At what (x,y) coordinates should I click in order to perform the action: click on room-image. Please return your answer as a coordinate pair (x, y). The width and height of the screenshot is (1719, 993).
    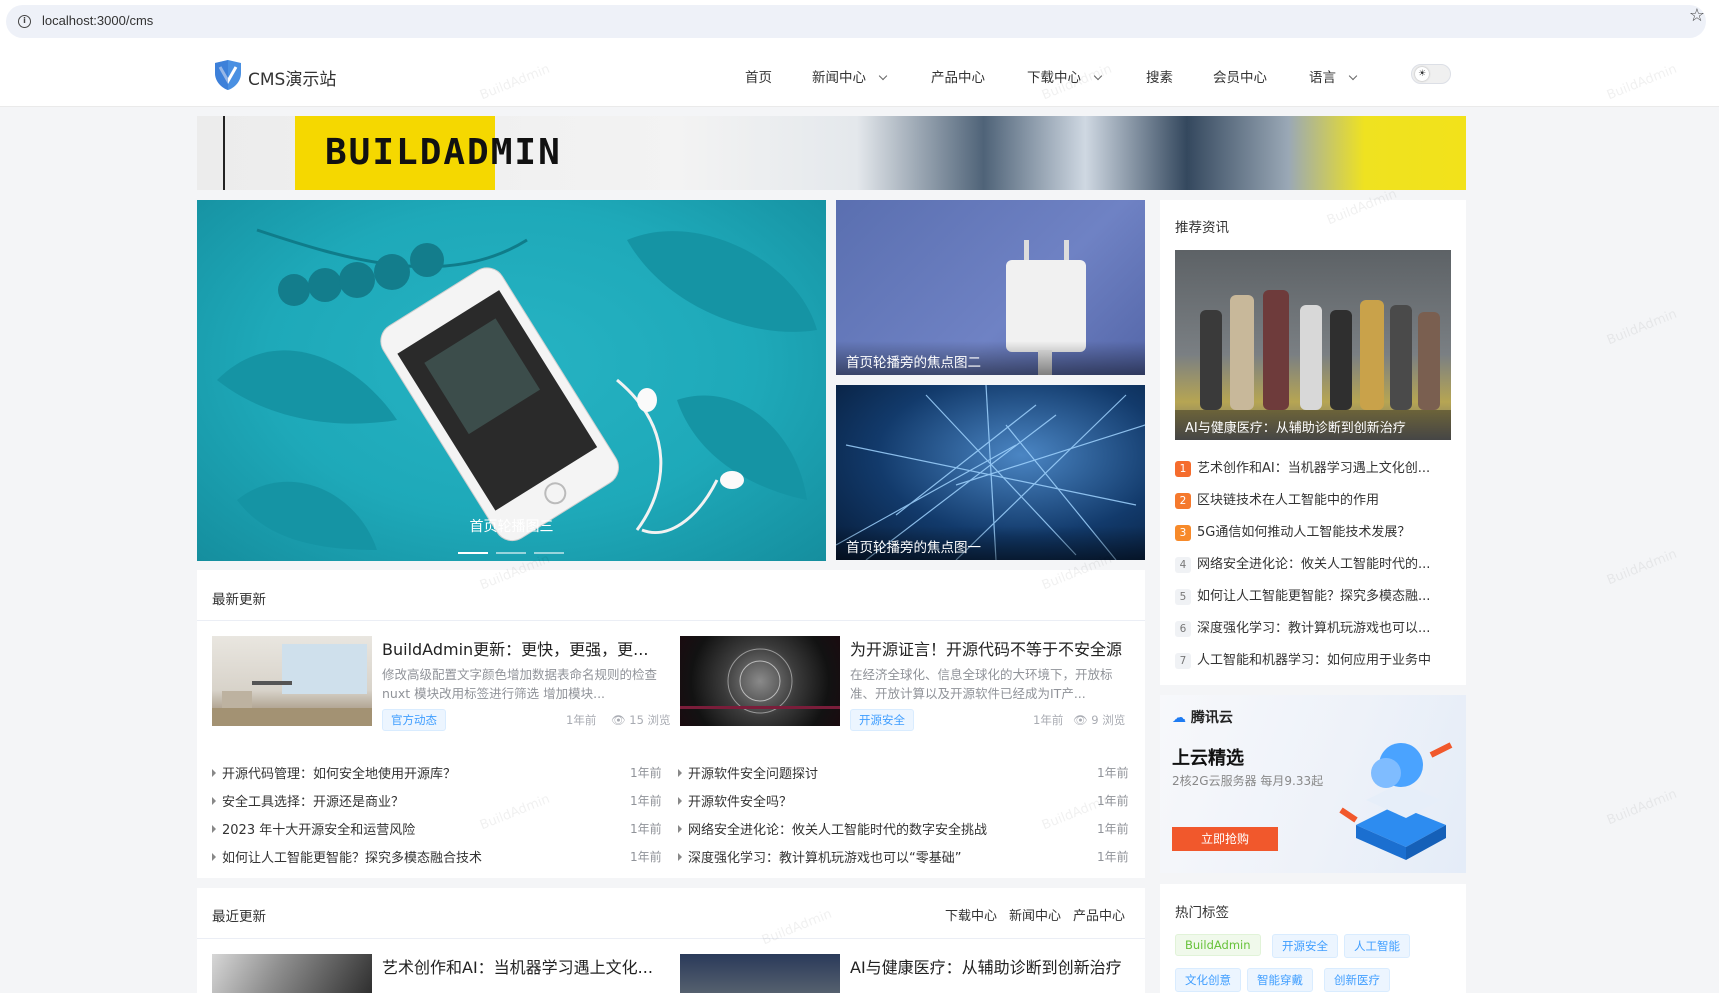
    Looking at the image, I should click on (292, 685).